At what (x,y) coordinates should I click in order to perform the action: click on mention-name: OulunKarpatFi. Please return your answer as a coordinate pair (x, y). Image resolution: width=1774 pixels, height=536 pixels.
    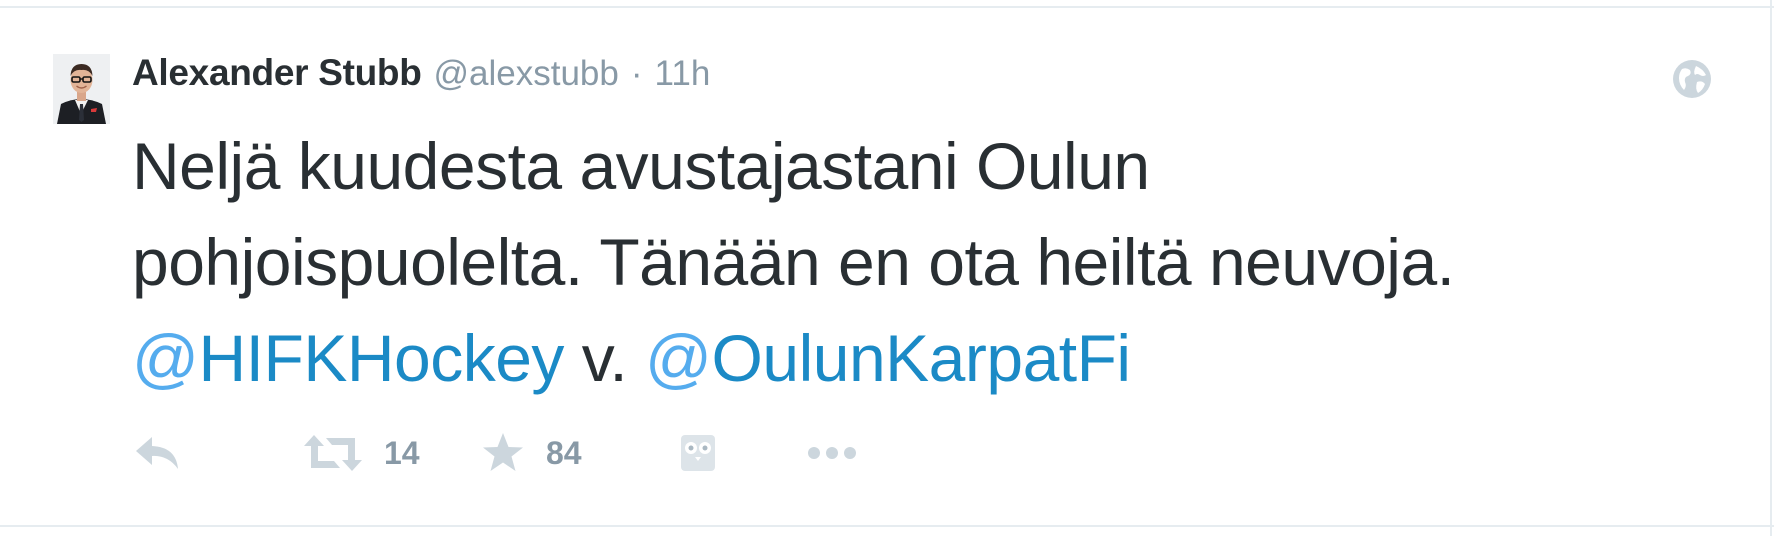
    Looking at the image, I should click on (921, 358).